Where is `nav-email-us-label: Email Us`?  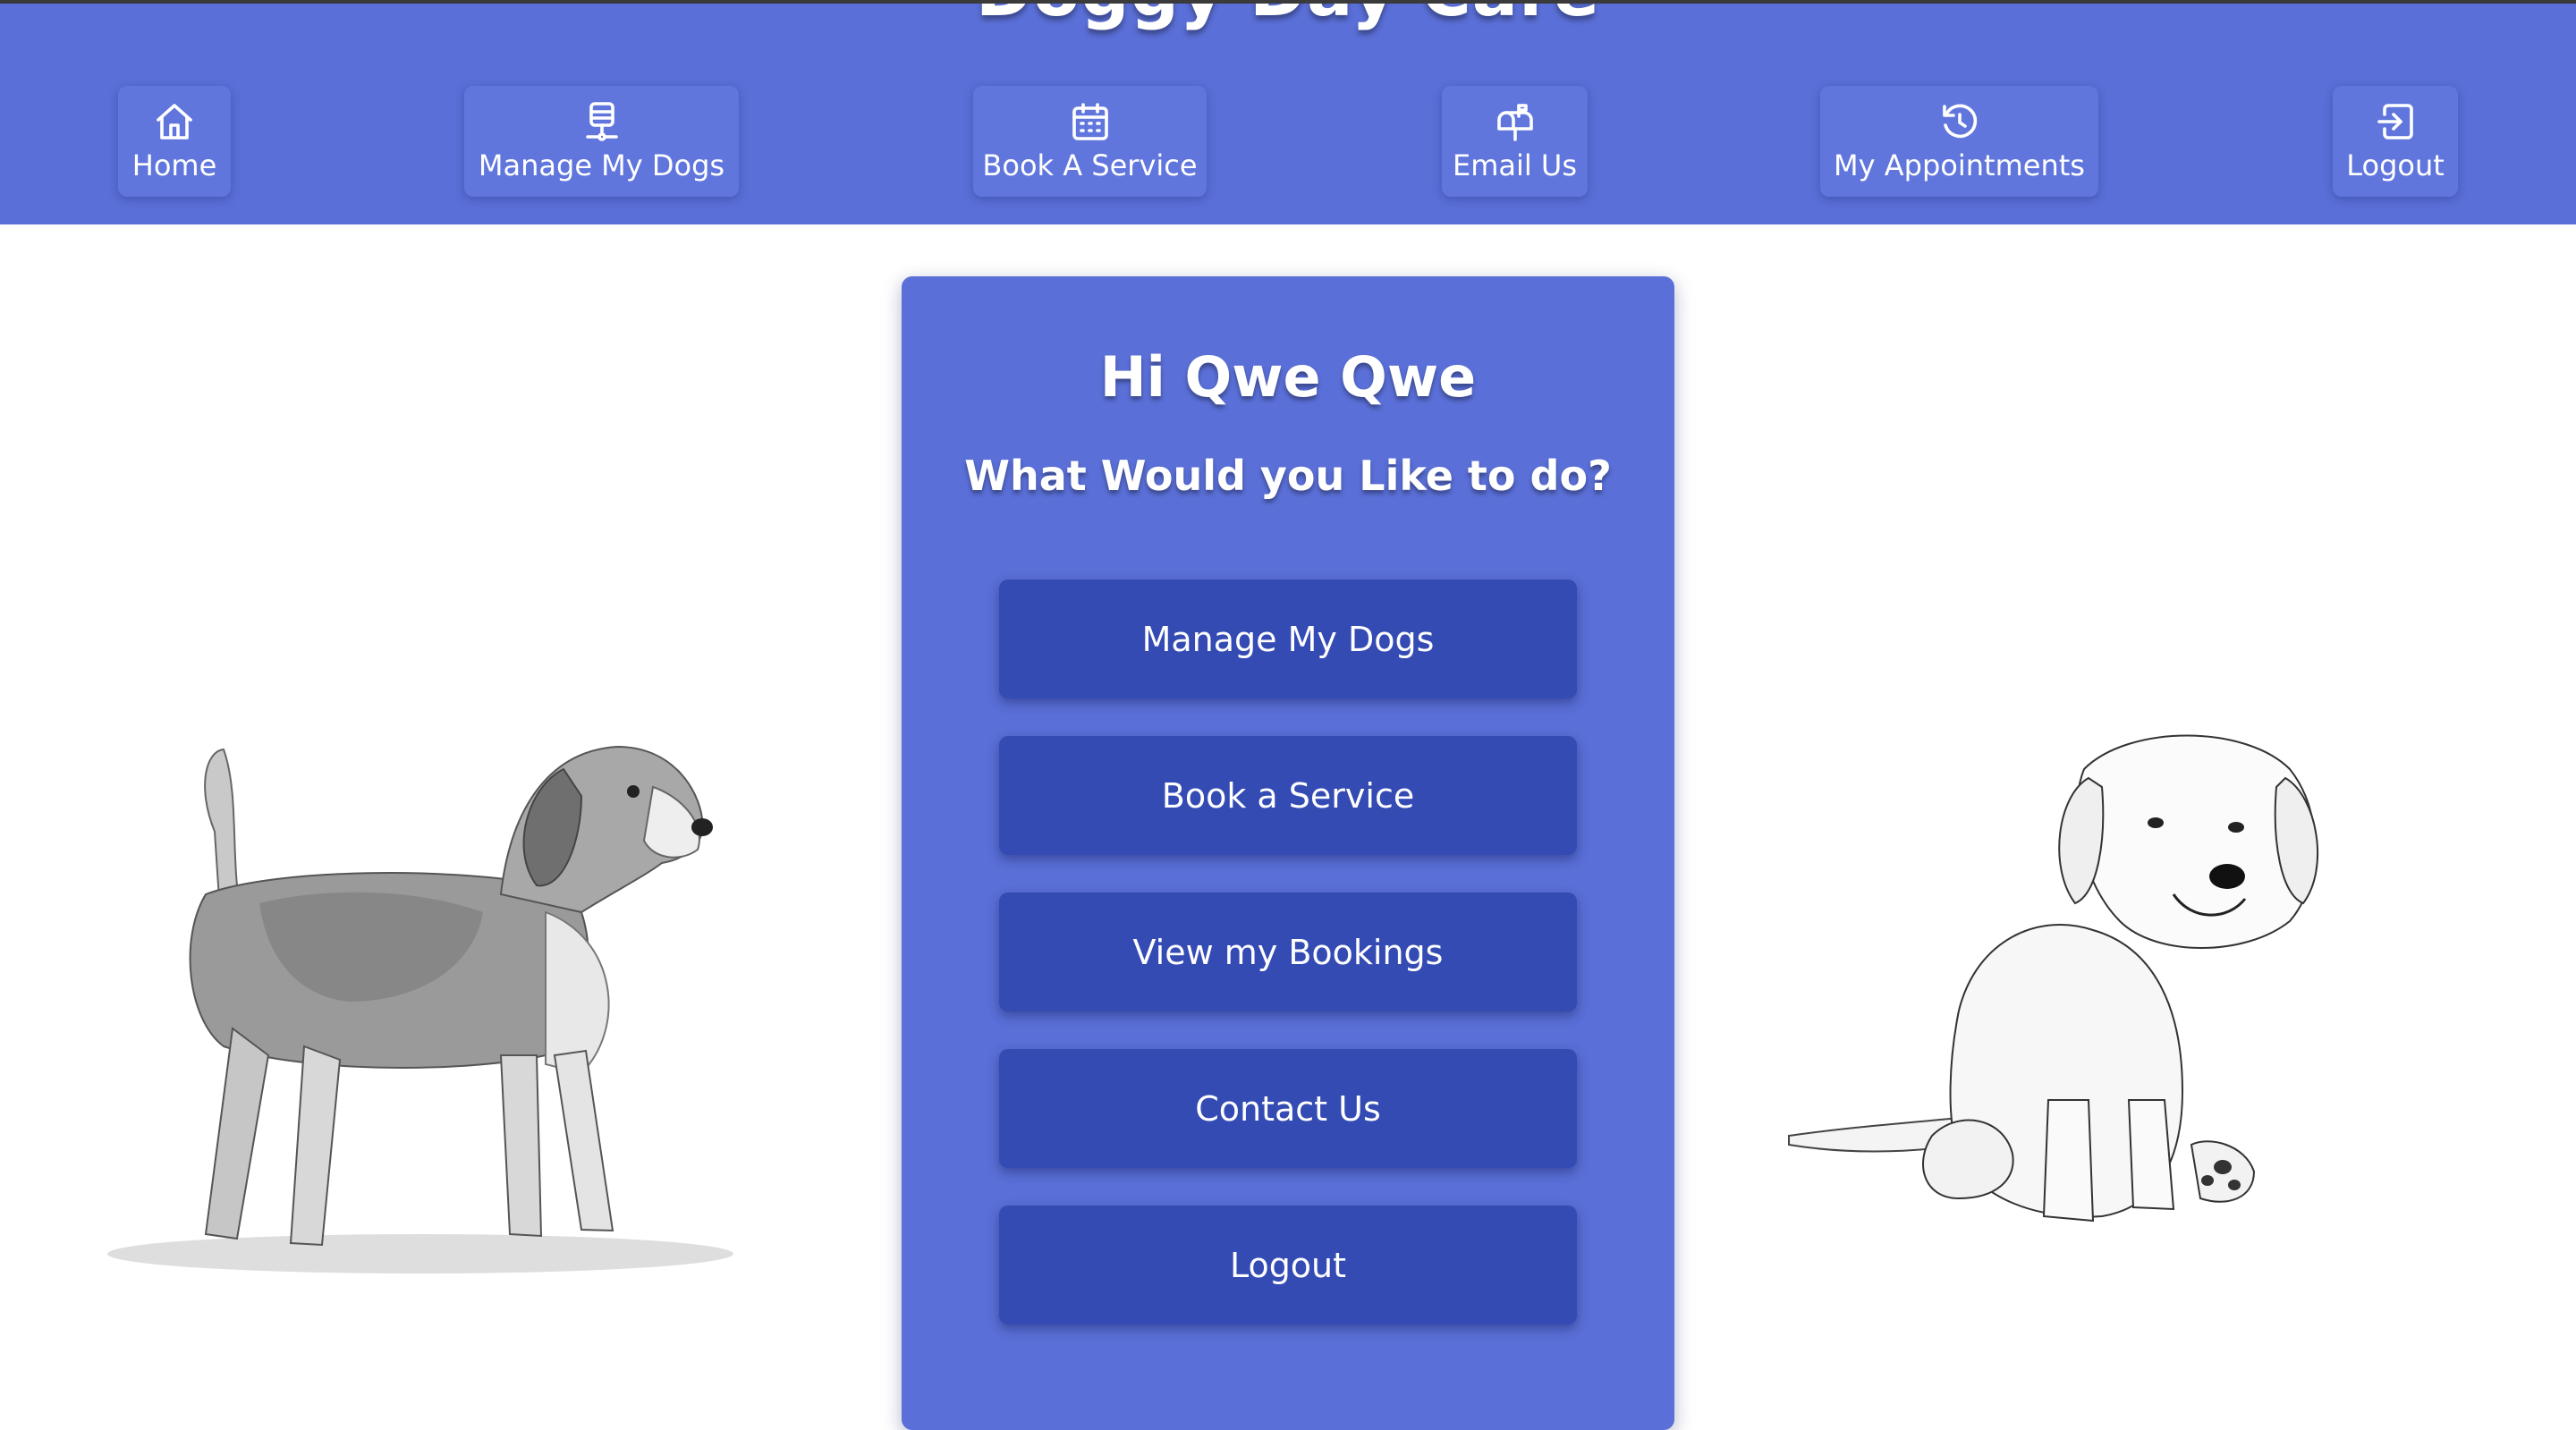
nav-email-us-label: Email Us is located at coordinates (1515, 165).